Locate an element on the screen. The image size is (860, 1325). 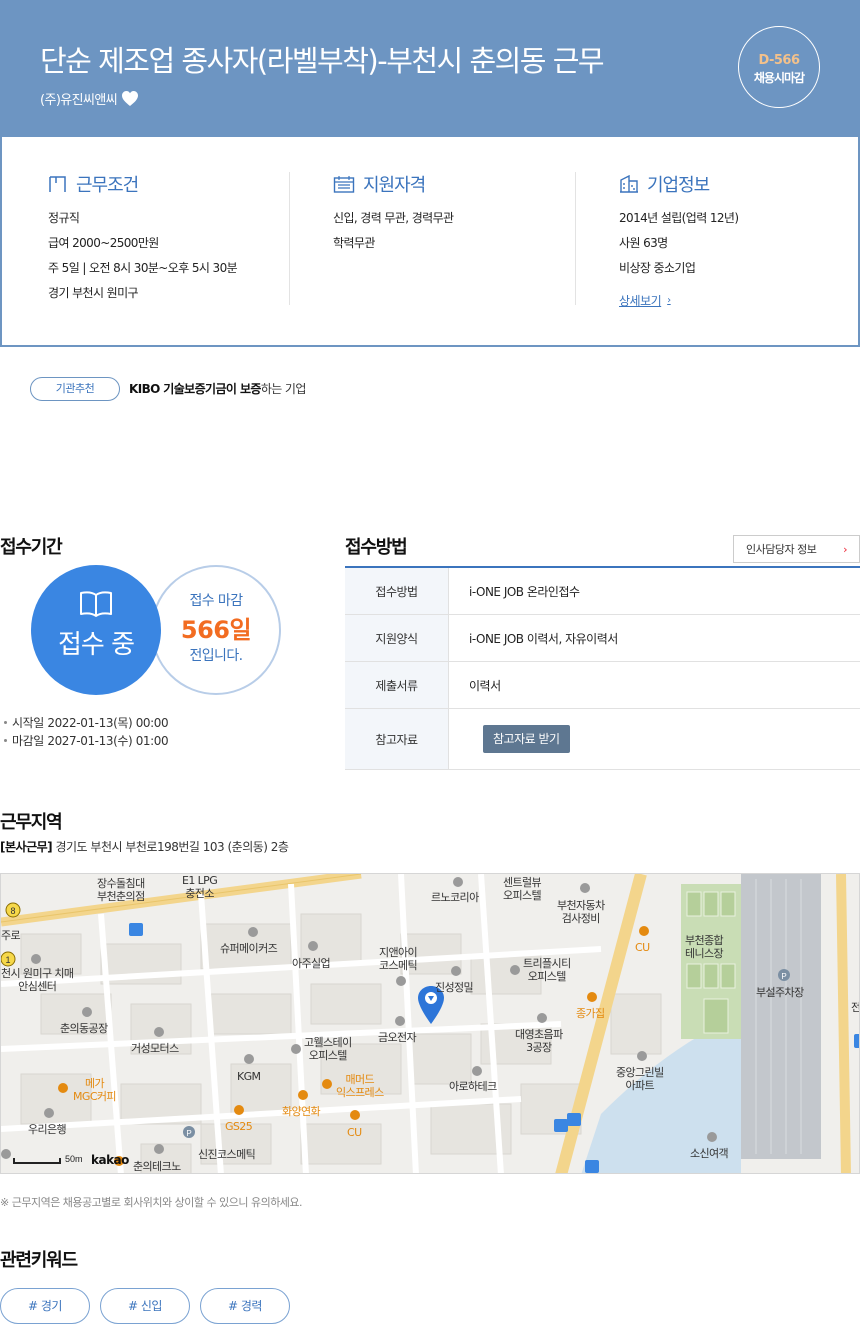
work-address: [본사근무] 경기도 부천시 부천로198번길 103 (춘의동) 2층 is located at coordinates (144, 846).